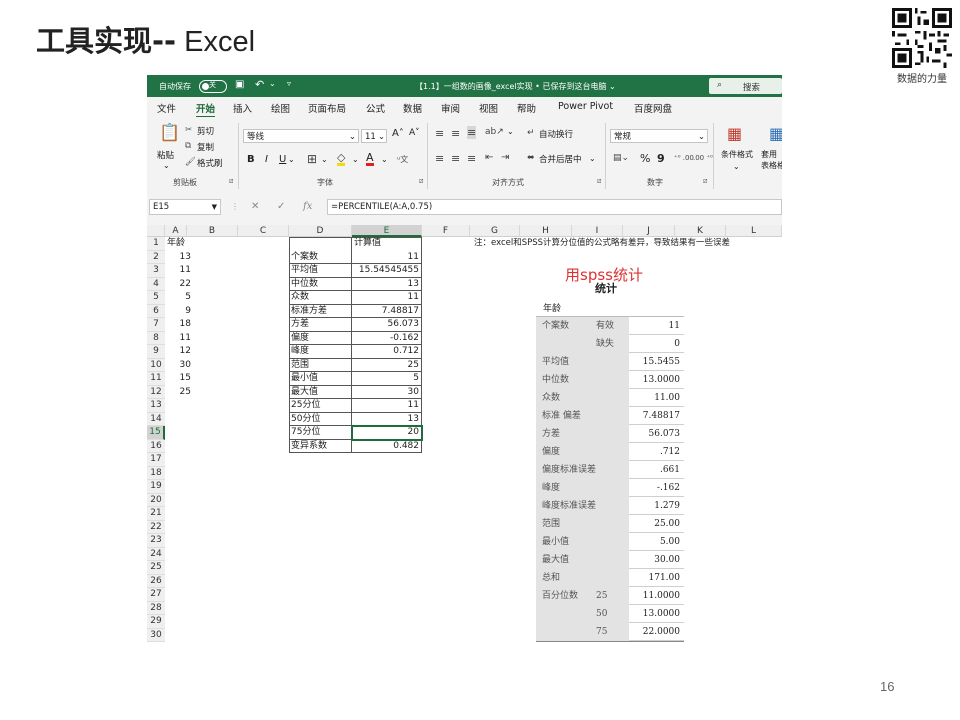 This screenshot has width=960, height=720. Describe the element at coordinates (178, 325) in the screenshot. I see `cell-age-value: 18` at that location.